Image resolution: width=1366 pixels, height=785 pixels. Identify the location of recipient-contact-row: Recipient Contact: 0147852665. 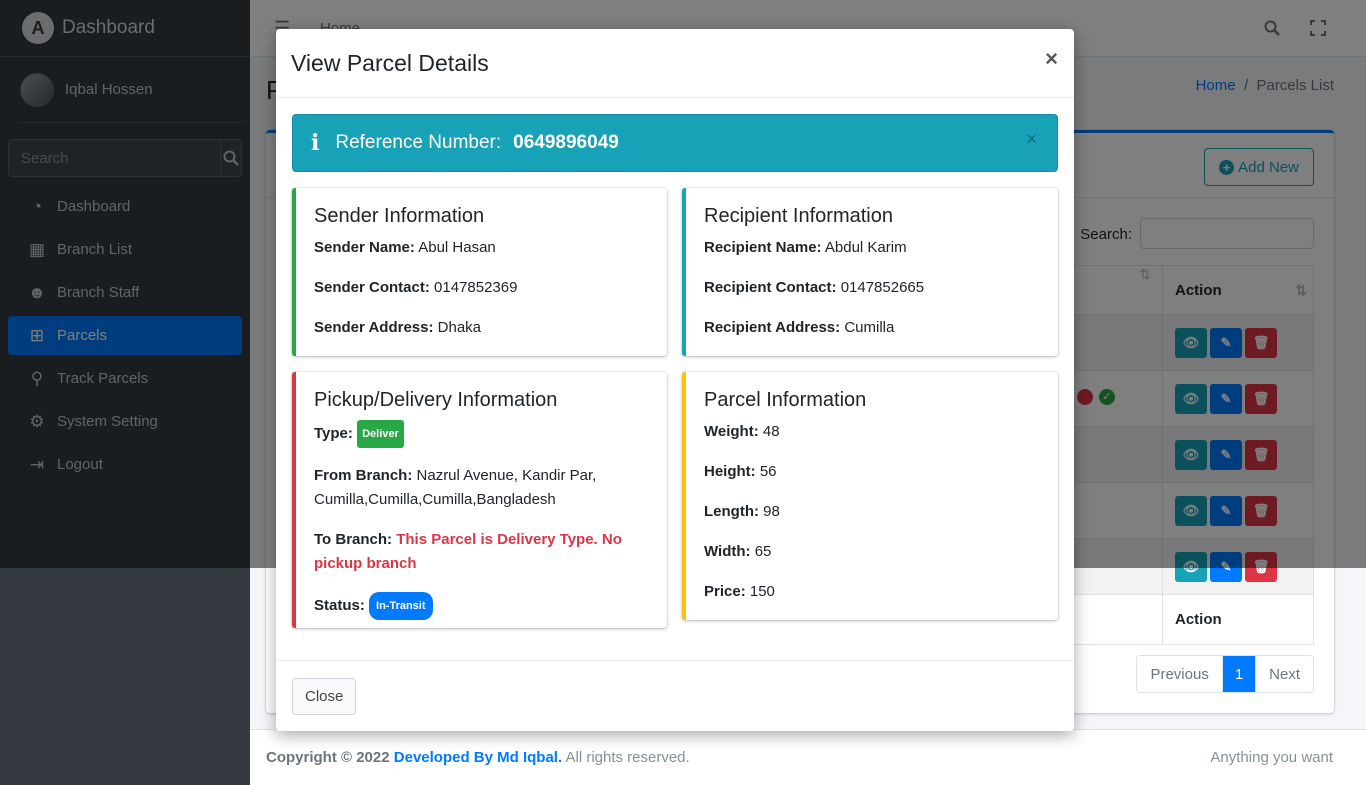
(873, 288).